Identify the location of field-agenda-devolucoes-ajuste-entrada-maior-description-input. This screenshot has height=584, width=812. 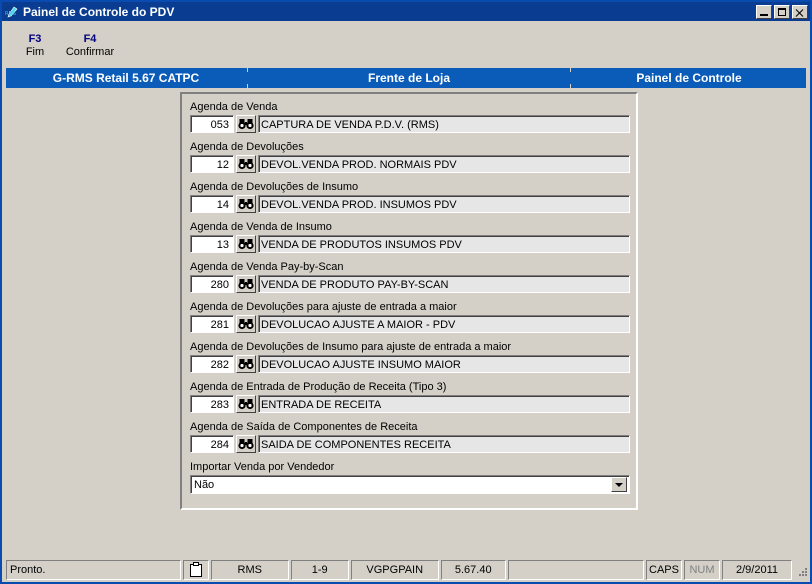
(444, 324).